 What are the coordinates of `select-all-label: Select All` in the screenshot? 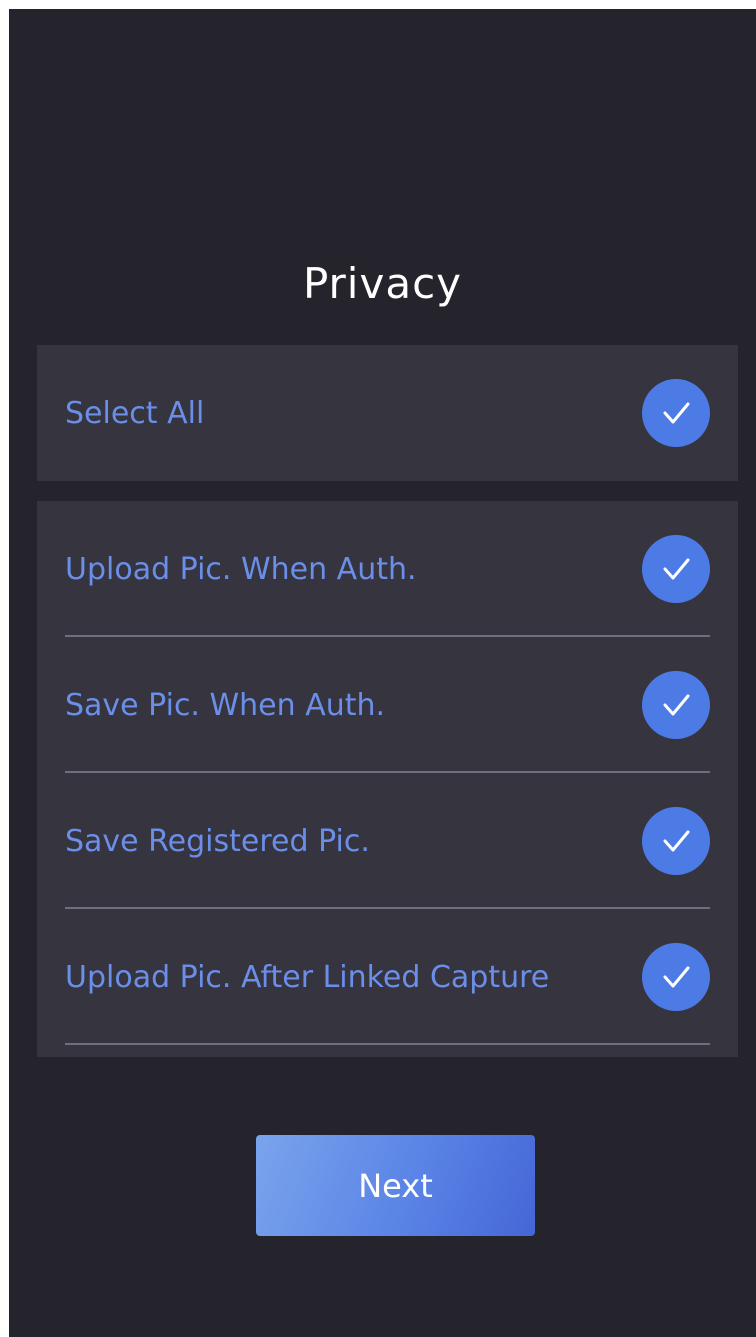 It's located at (135, 413).